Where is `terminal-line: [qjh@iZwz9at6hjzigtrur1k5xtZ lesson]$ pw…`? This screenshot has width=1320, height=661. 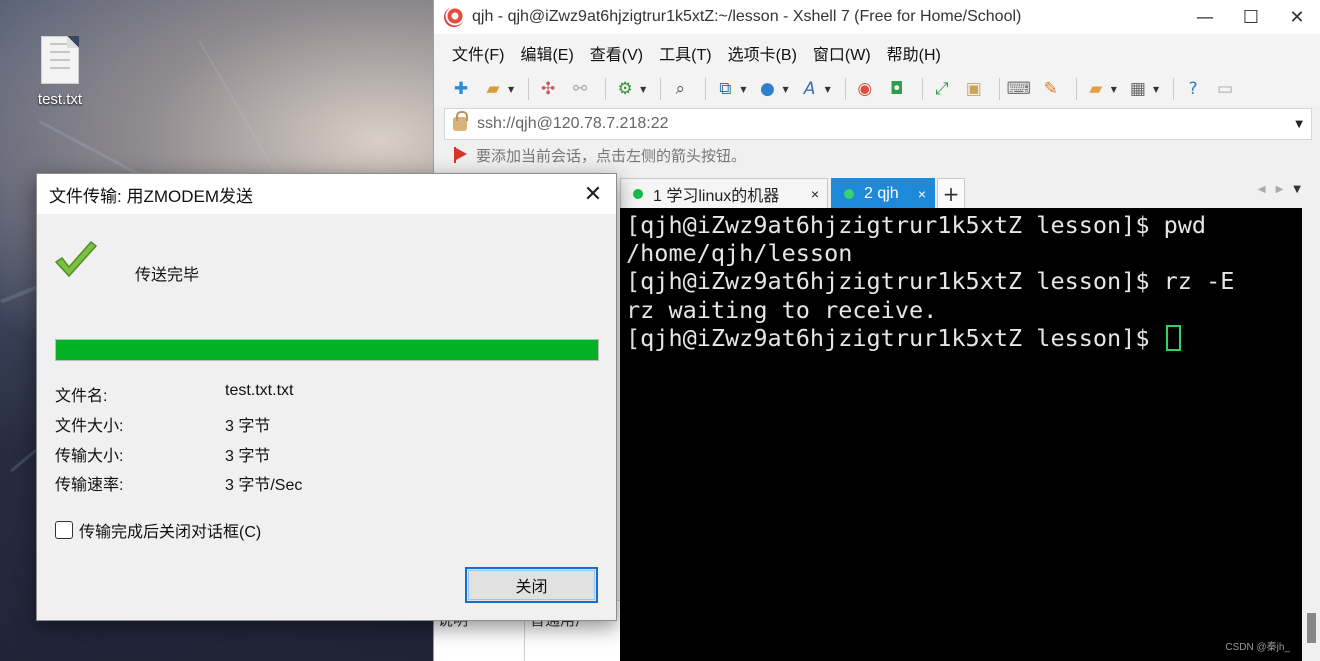 terminal-line: [qjh@iZwz9at6hjzigtrur1k5xtZ lesson]$ pw… is located at coordinates (916, 225).